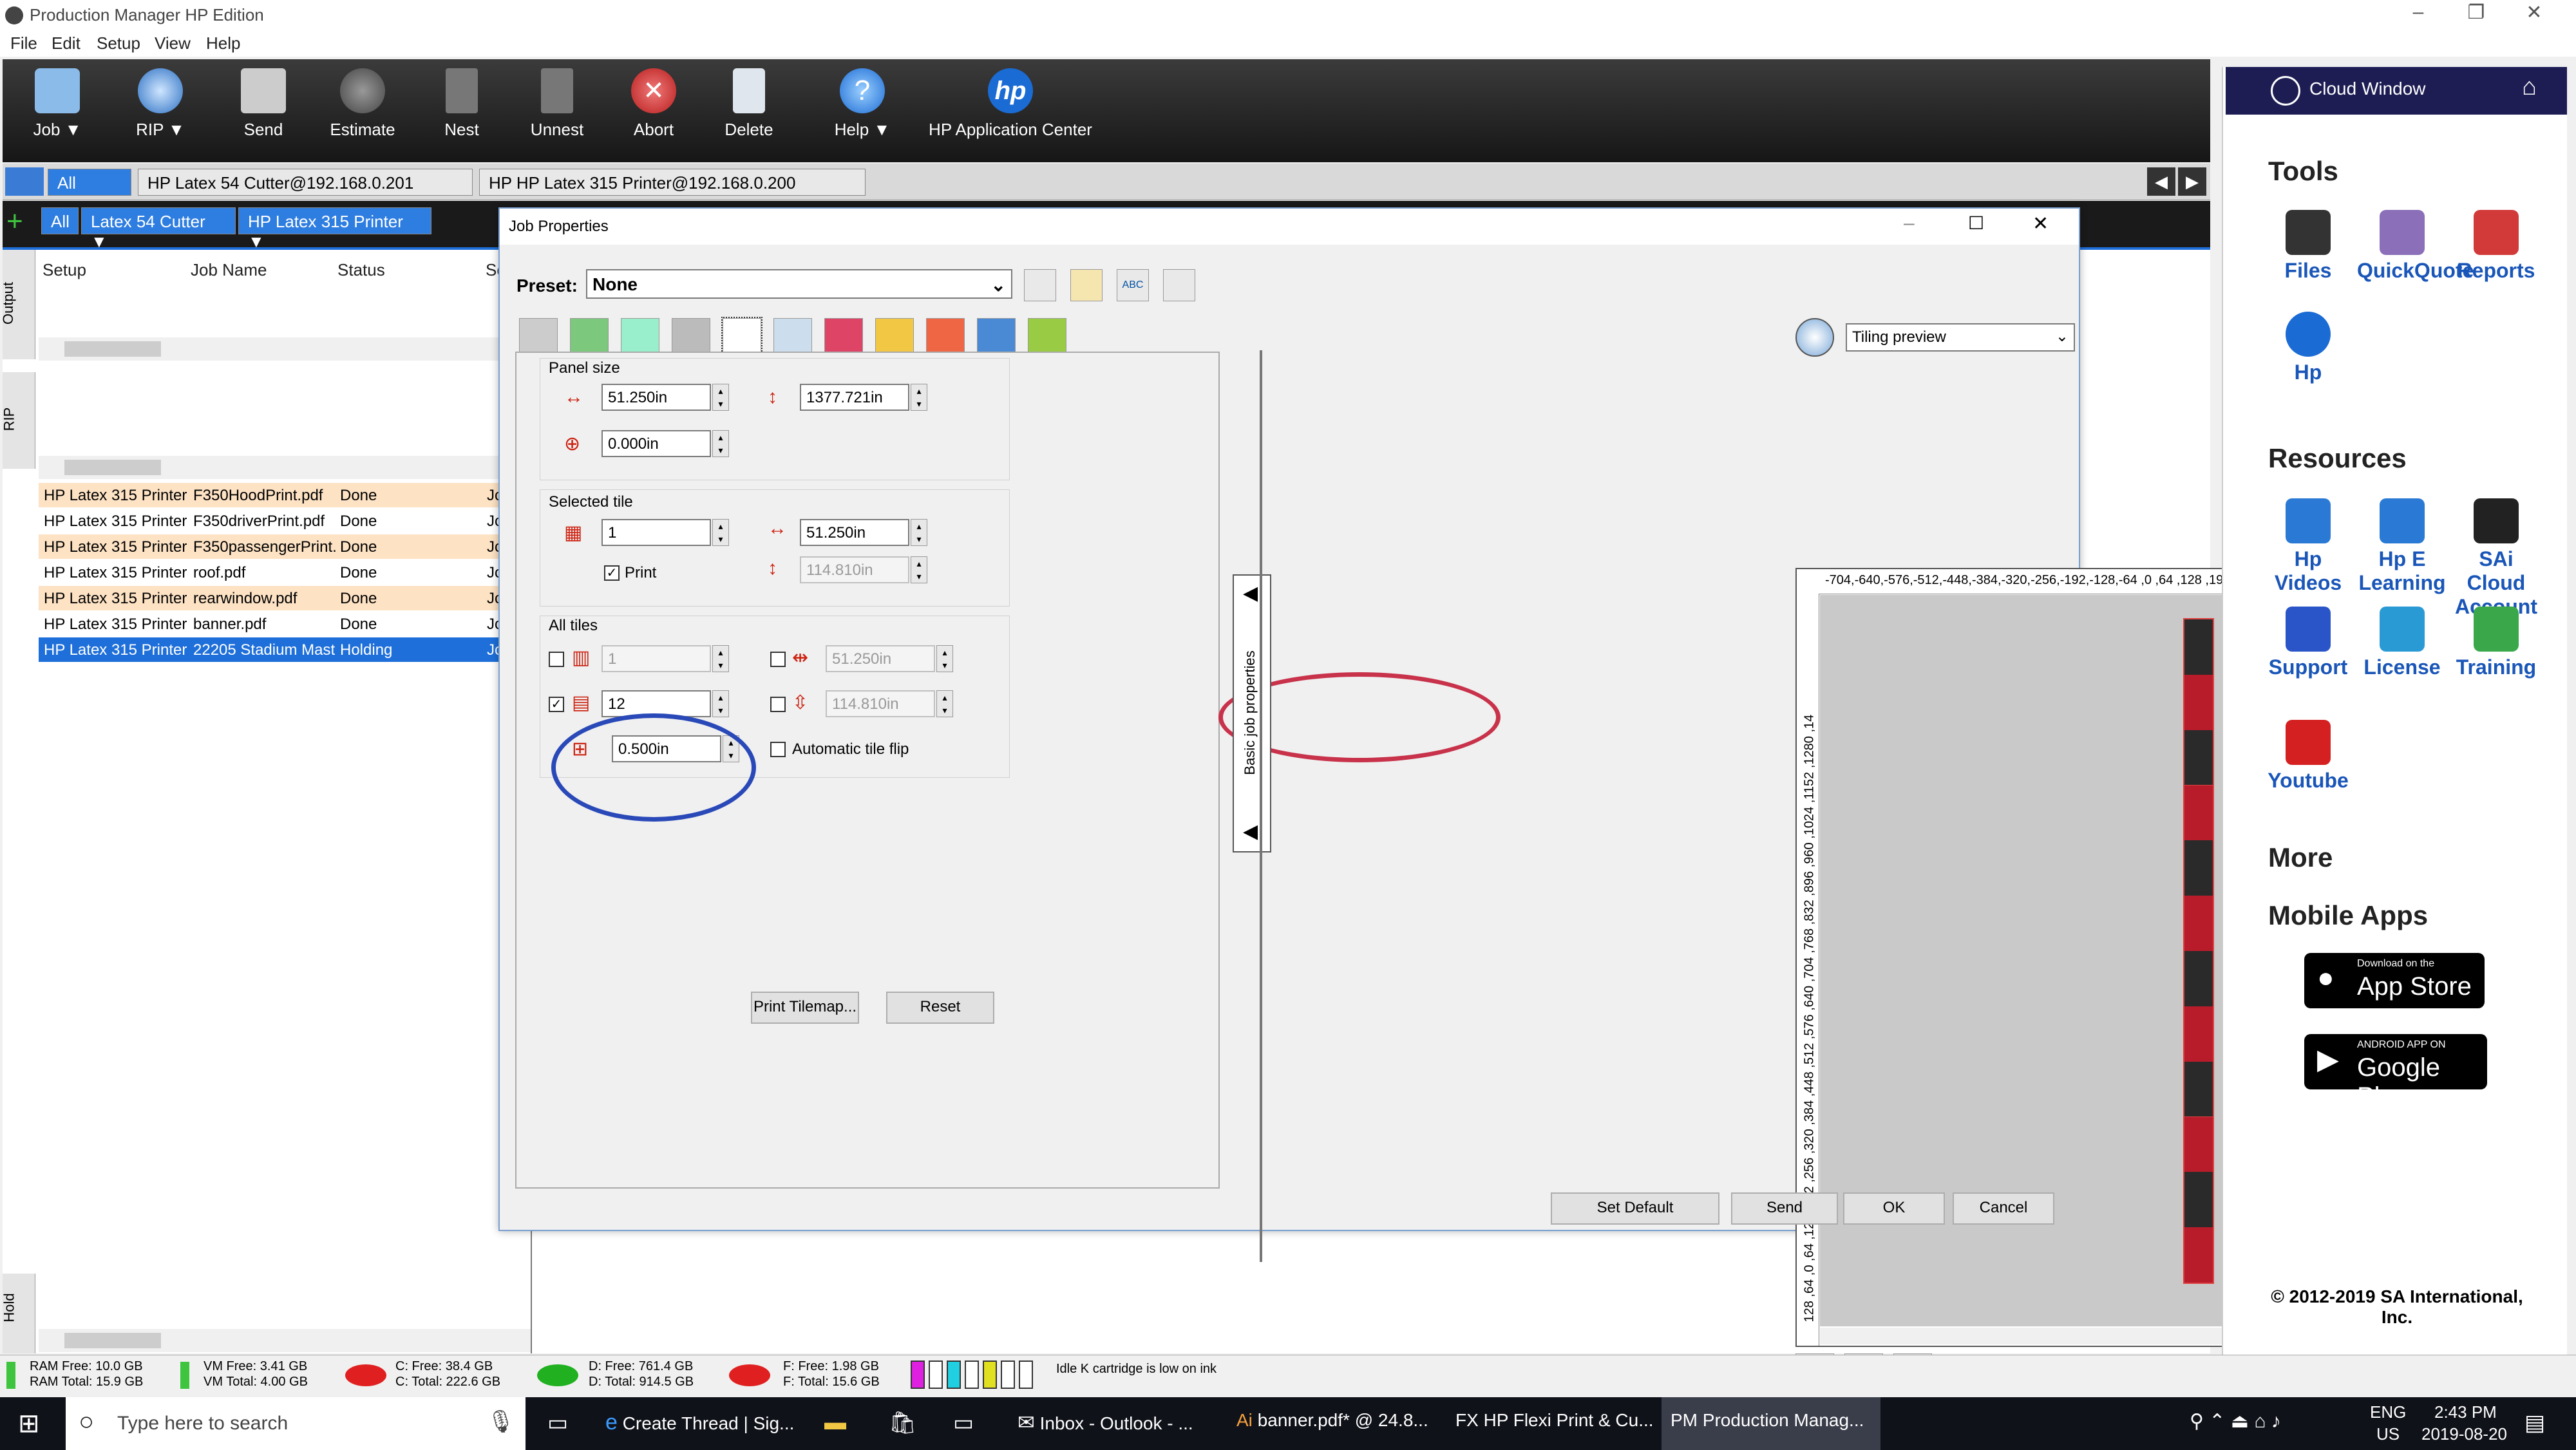 Image resolution: width=2576 pixels, height=1450 pixels. What do you see at coordinates (854, 397) in the screenshot?
I see `panel-height-input: 1377.721in` at bounding box center [854, 397].